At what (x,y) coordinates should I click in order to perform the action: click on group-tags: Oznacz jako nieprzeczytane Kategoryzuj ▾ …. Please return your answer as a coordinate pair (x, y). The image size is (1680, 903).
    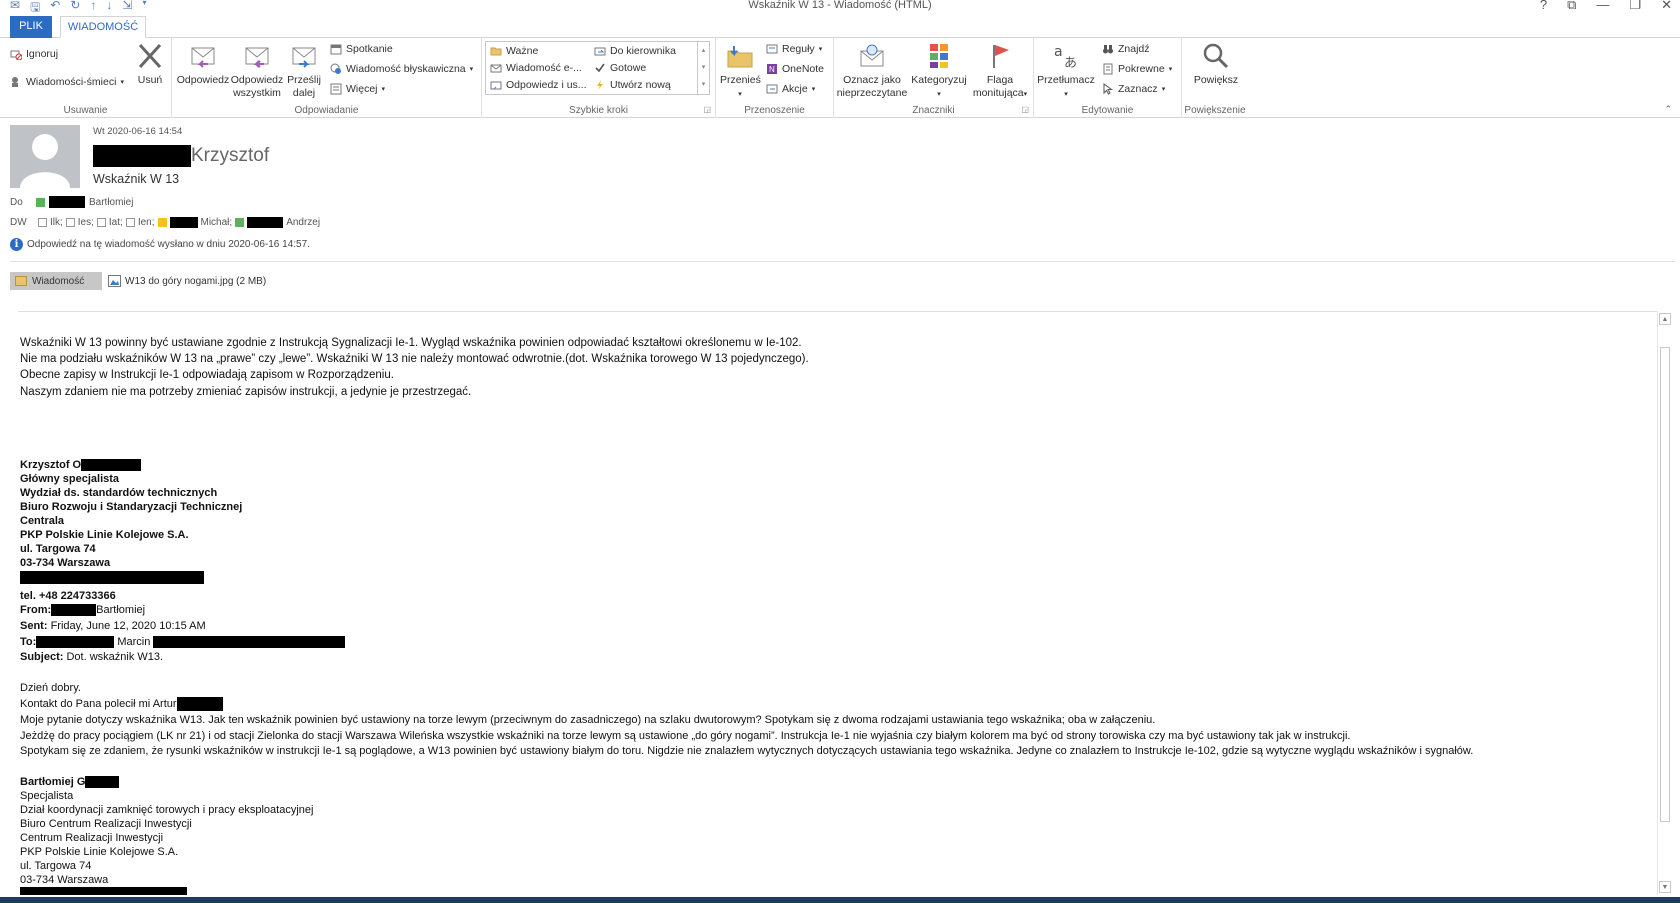
    Looking at the image, I should click on (934, 78).